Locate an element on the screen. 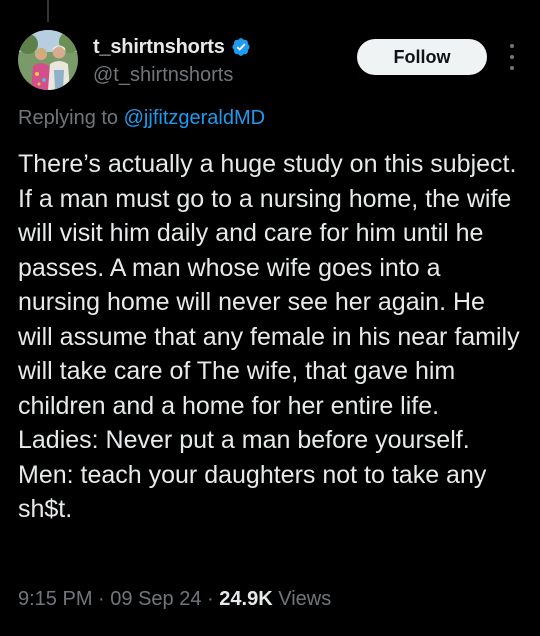 The height and width of the screenshot is (636, 540). user-handle: @t_shirtnshorts is located at coordinates (172, 75).